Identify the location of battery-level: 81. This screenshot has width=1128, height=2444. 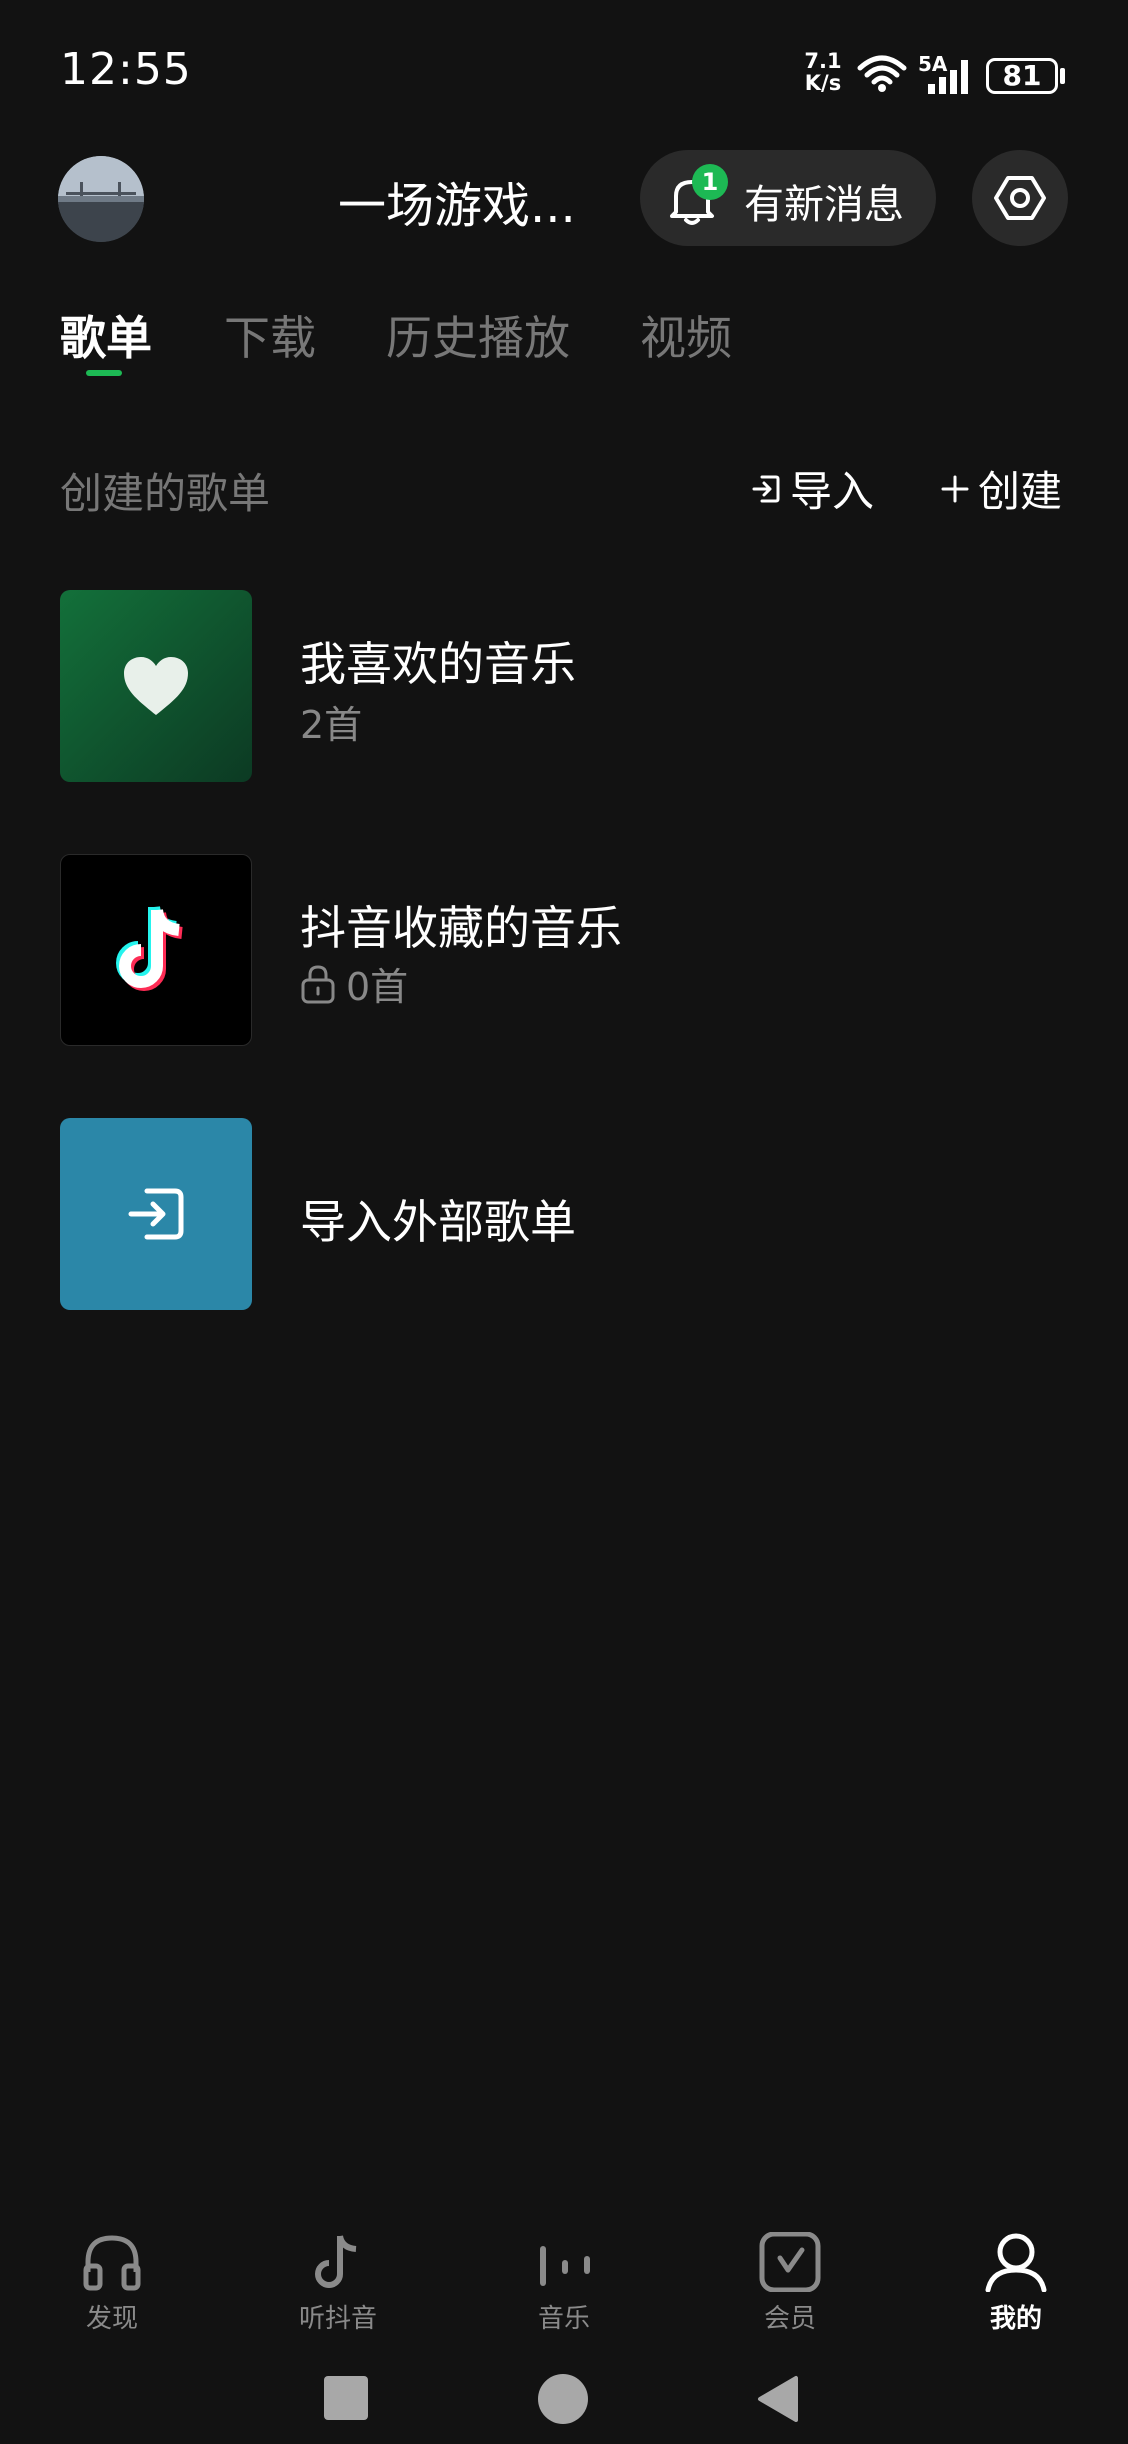
(1022, 75).